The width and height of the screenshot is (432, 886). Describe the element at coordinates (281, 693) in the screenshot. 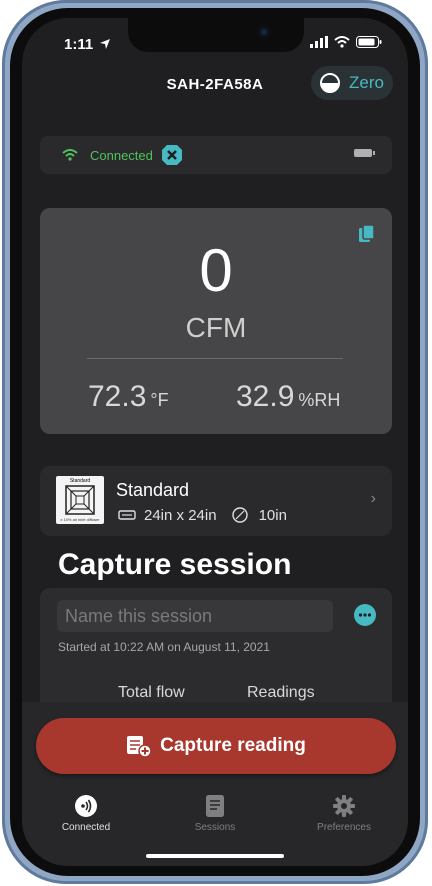

I see `tab-readings: Readings` at that location.